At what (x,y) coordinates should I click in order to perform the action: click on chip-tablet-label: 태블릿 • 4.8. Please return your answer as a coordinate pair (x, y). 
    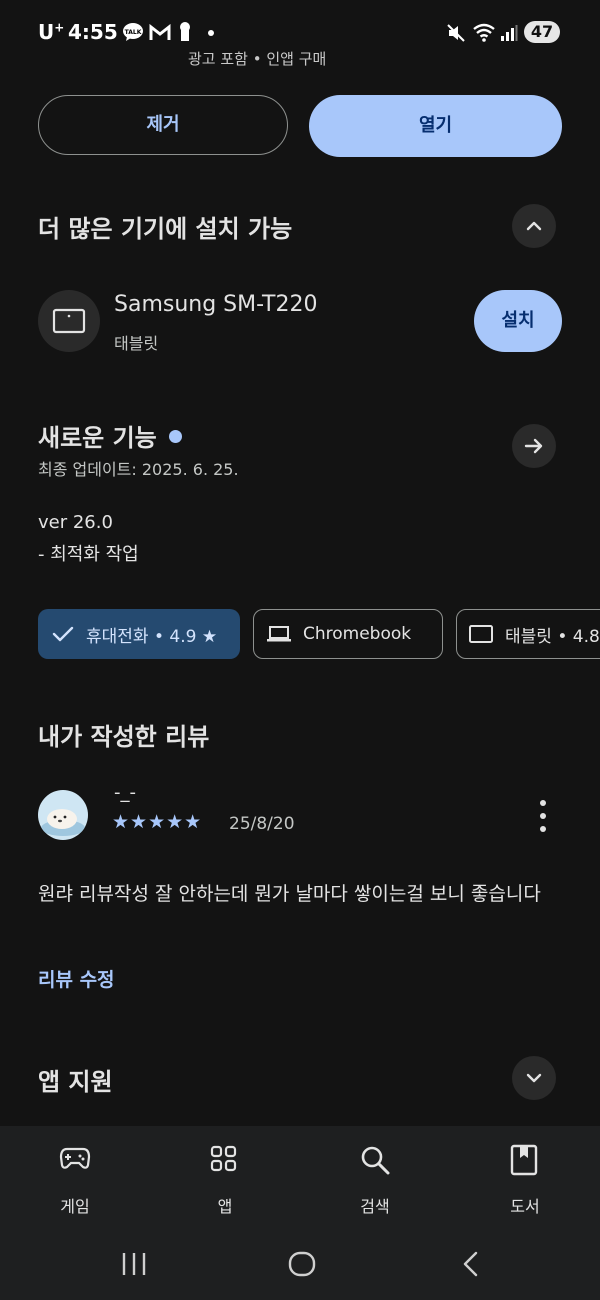
    Looking at the image, I should click on (552, 636).